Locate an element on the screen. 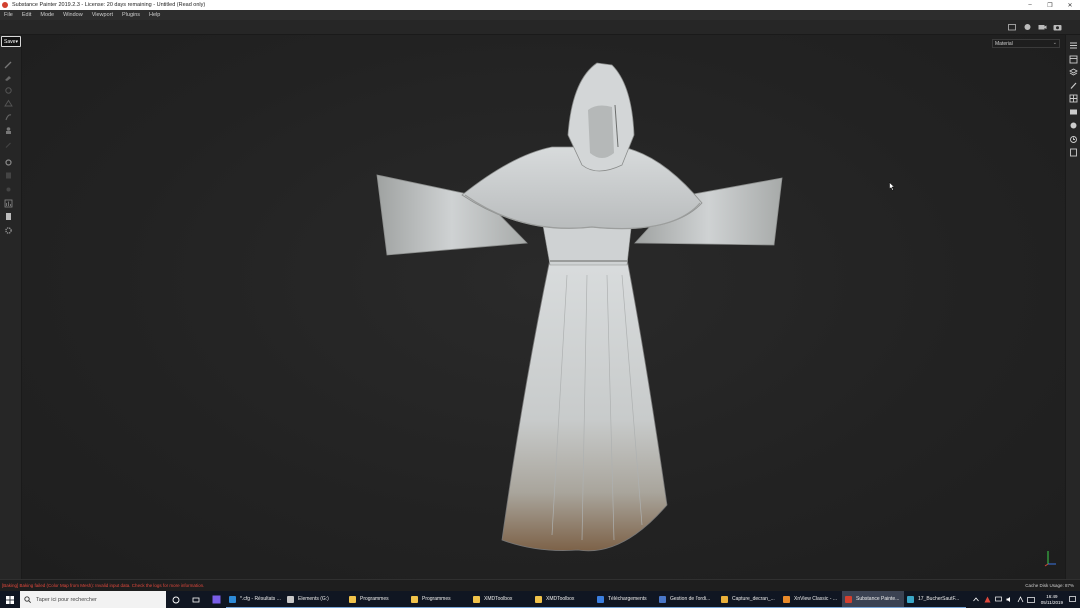  viewport-tools is located at coordinates (1035, 27).